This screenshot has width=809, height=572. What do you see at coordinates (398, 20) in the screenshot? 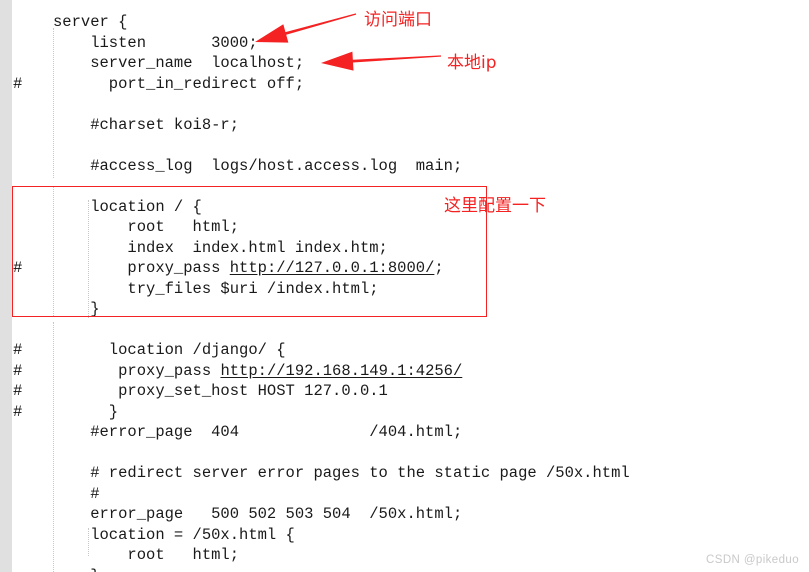
I see `annotation-label-port: 访问端口` at bounding box center [398, 20].